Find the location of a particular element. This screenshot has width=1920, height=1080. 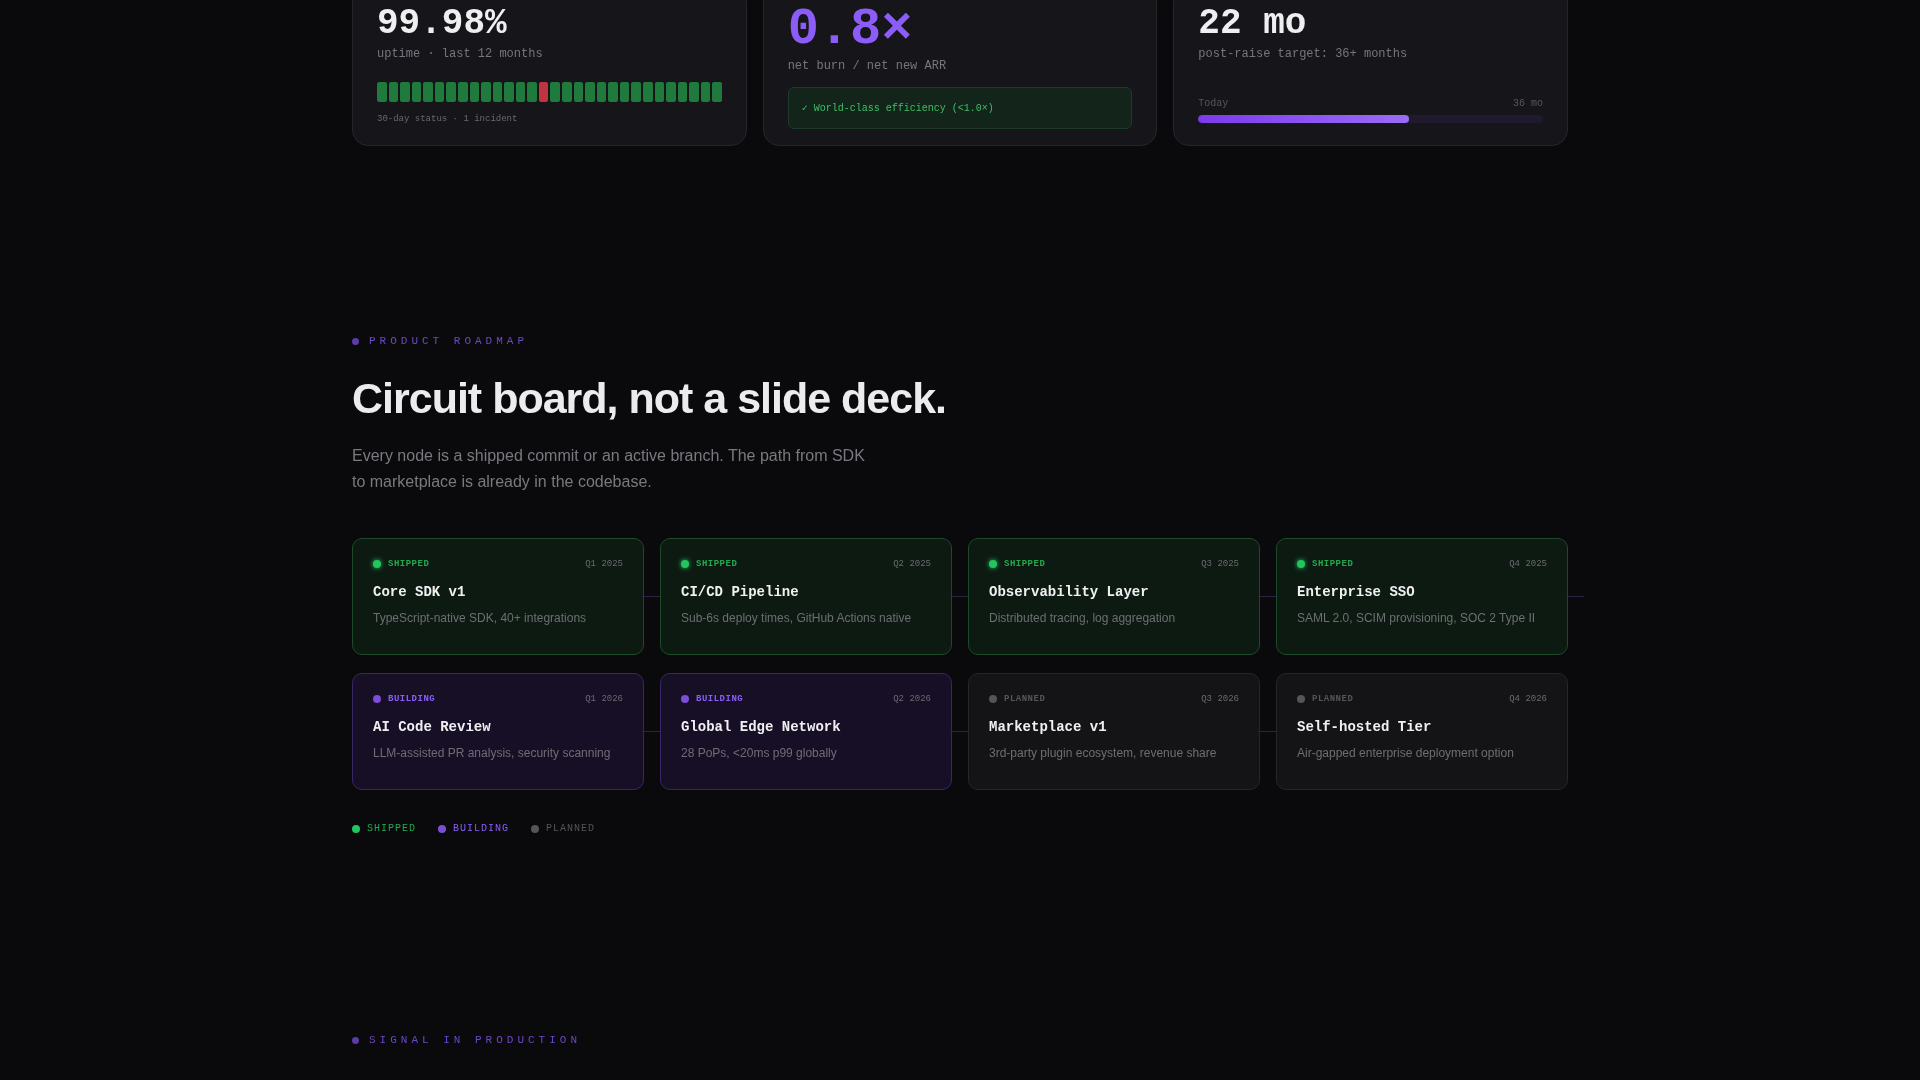

metric-caption: uptime · last 12 months is located at coordinates (460, 54).